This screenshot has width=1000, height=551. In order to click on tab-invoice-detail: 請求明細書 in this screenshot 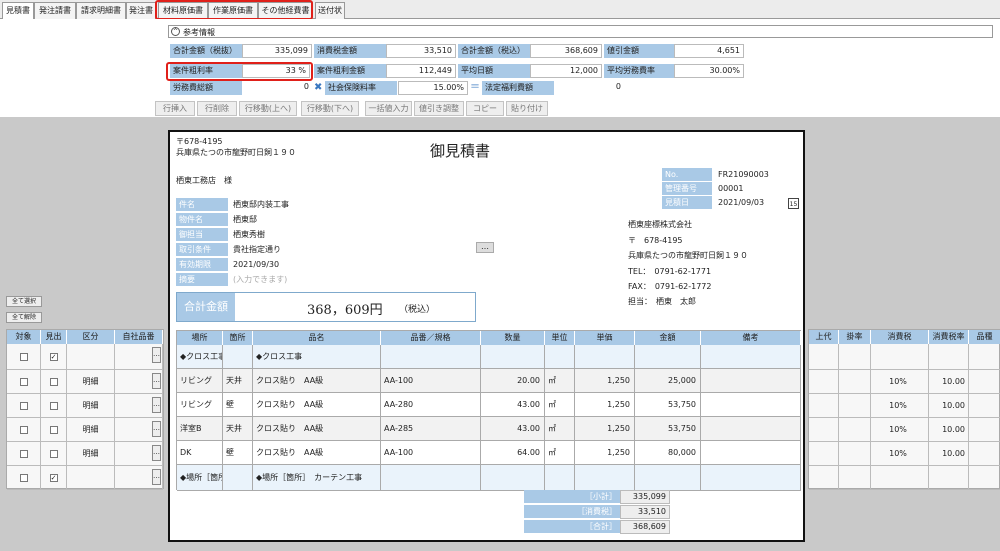, I will do `click(101, 10)`.